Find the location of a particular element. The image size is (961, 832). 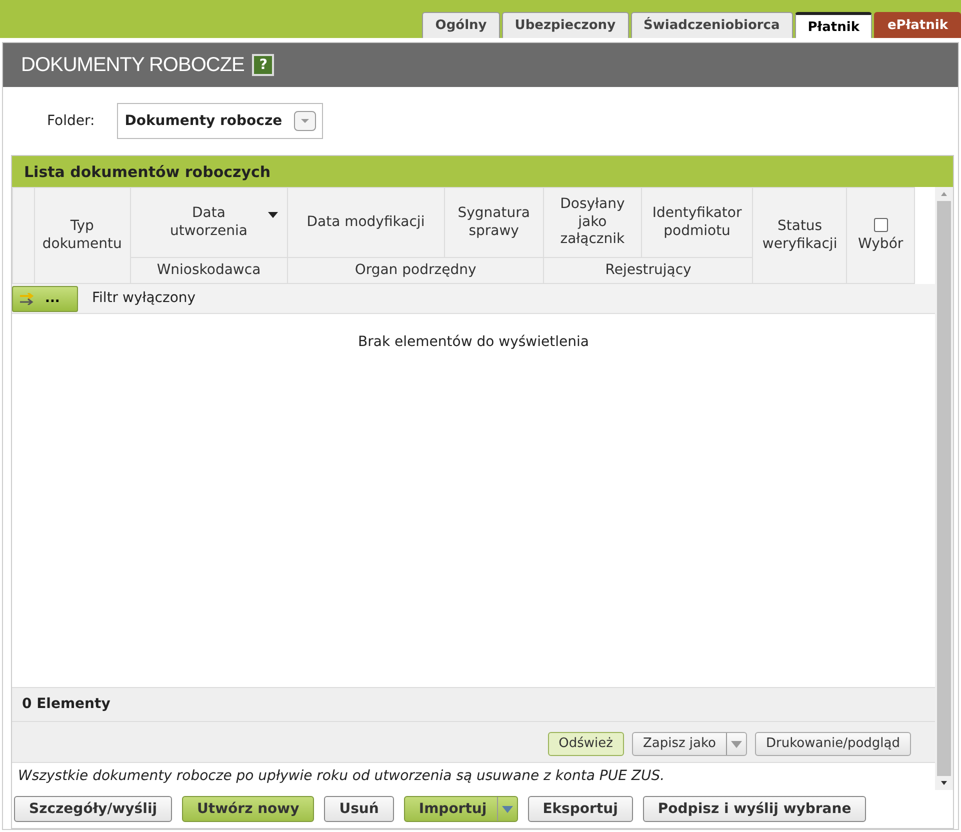

select-all-checkbox is located at coordinates (881, 225).